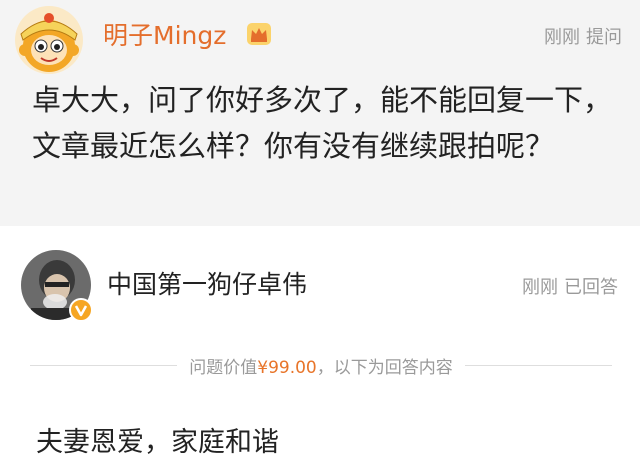  What do you see at coordinates (81, 310) in the screenshot?
I see `verified-v-icon` at bounding box center [81, 310].